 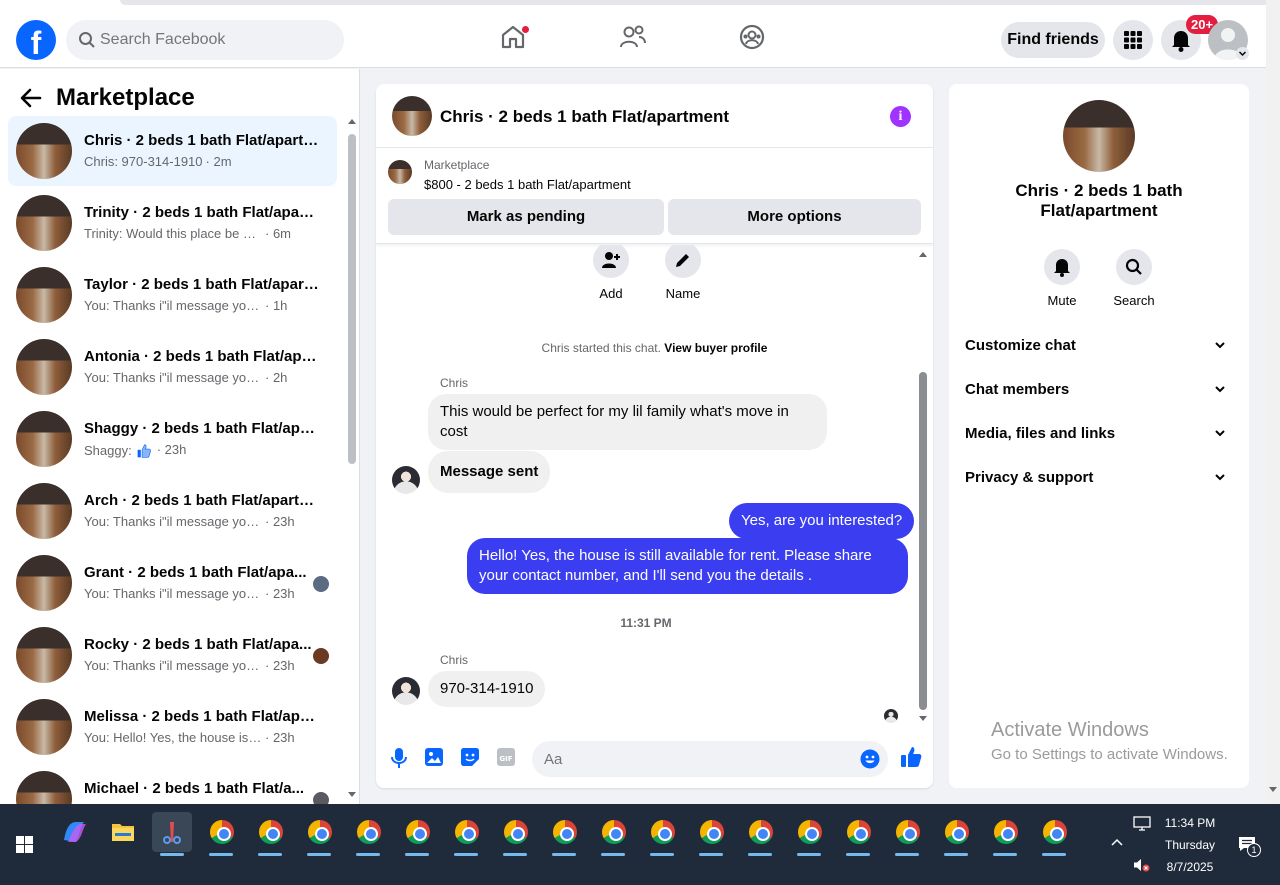 I want to click on conversation-scrollbar, so click(x=351, y=459).